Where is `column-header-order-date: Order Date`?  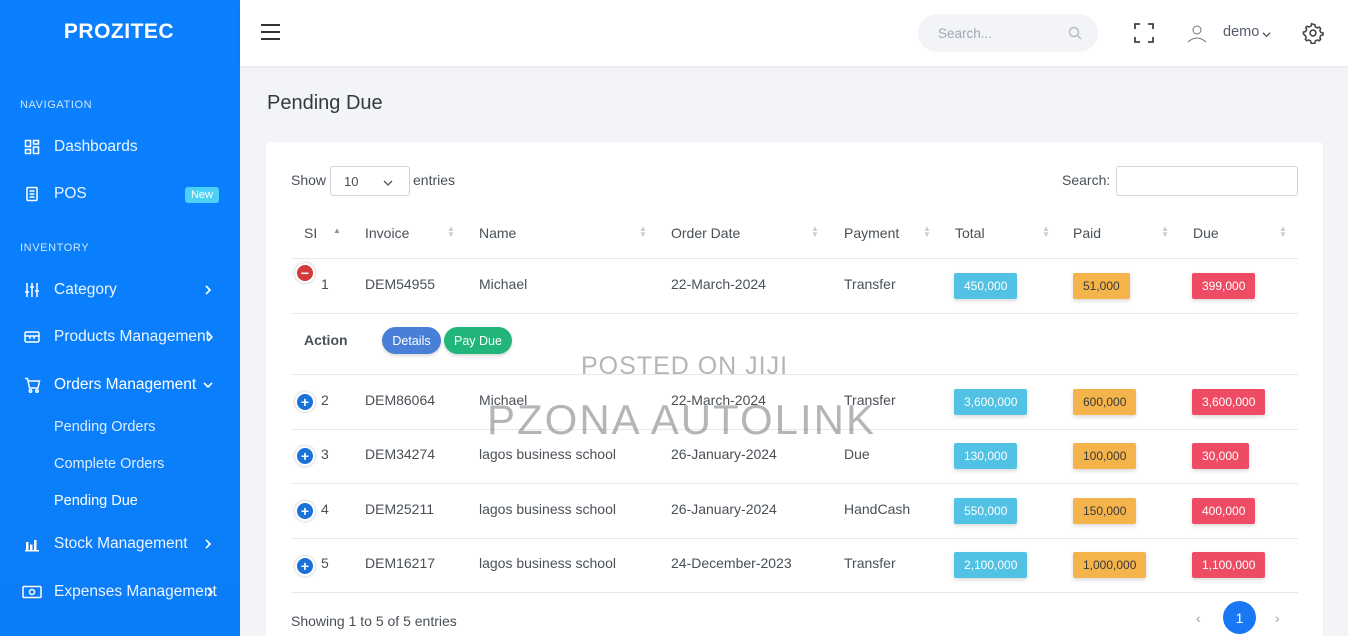
column-header-order-date: Order Date is located at coordinates (705, 233).